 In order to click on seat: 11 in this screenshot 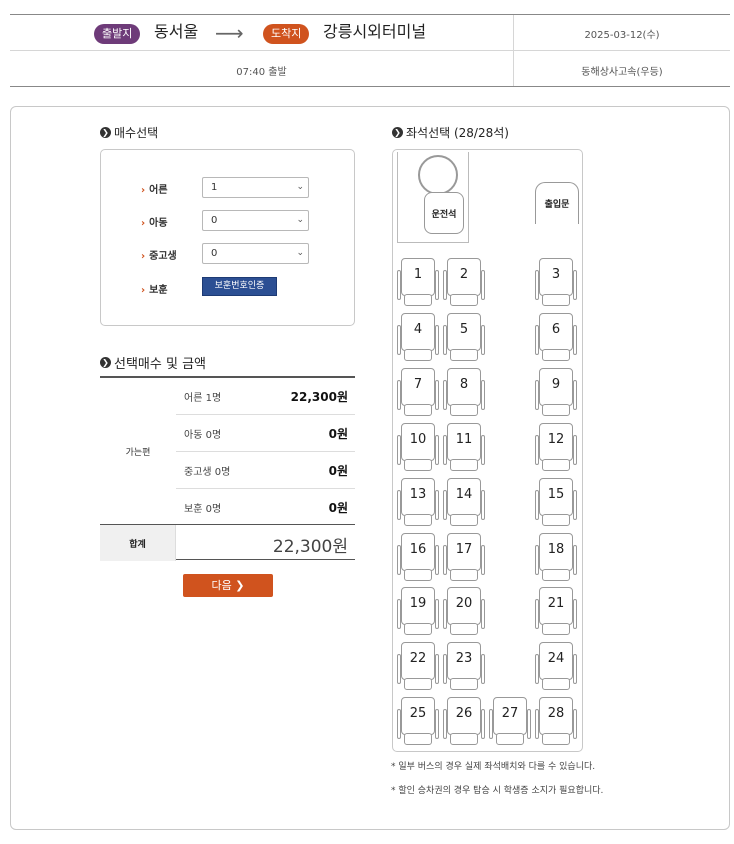, I will do `click(464, 447)`.